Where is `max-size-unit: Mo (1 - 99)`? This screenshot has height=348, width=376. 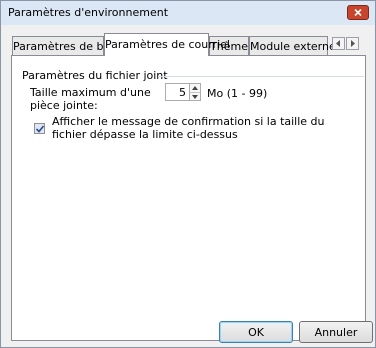 max-size-unit: Mo (1 - 99) is located at coordinates (237, 93).